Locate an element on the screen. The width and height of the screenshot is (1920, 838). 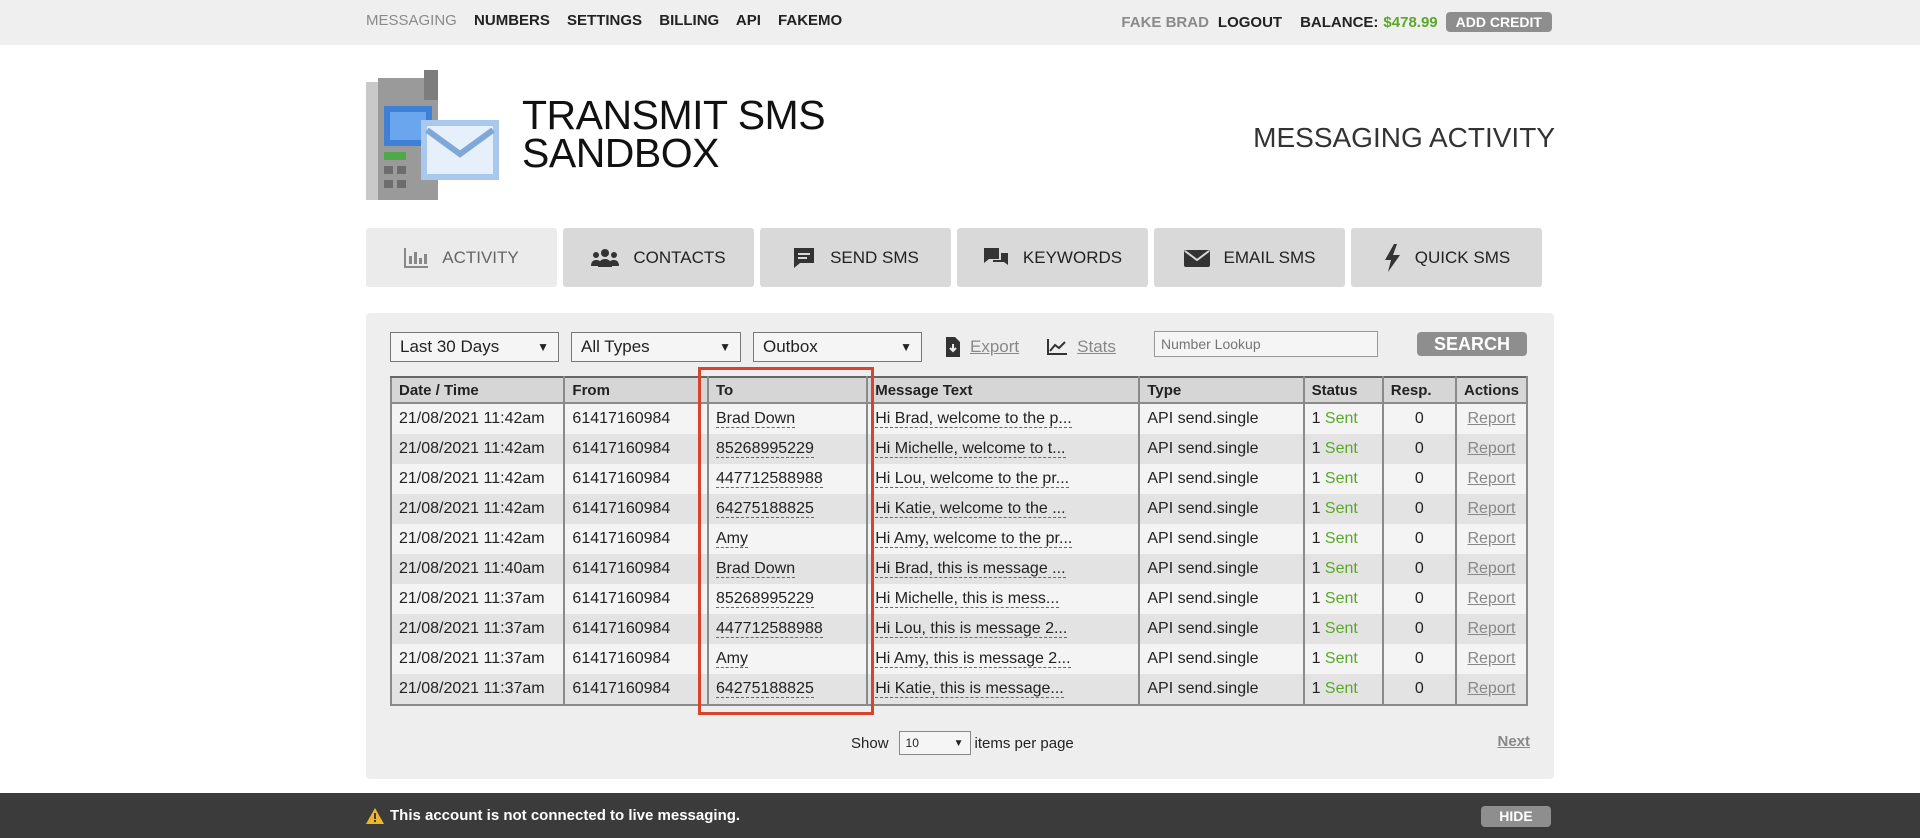
tab-quick-sms: QUICK SMS is located at coordinates (1446, 257).